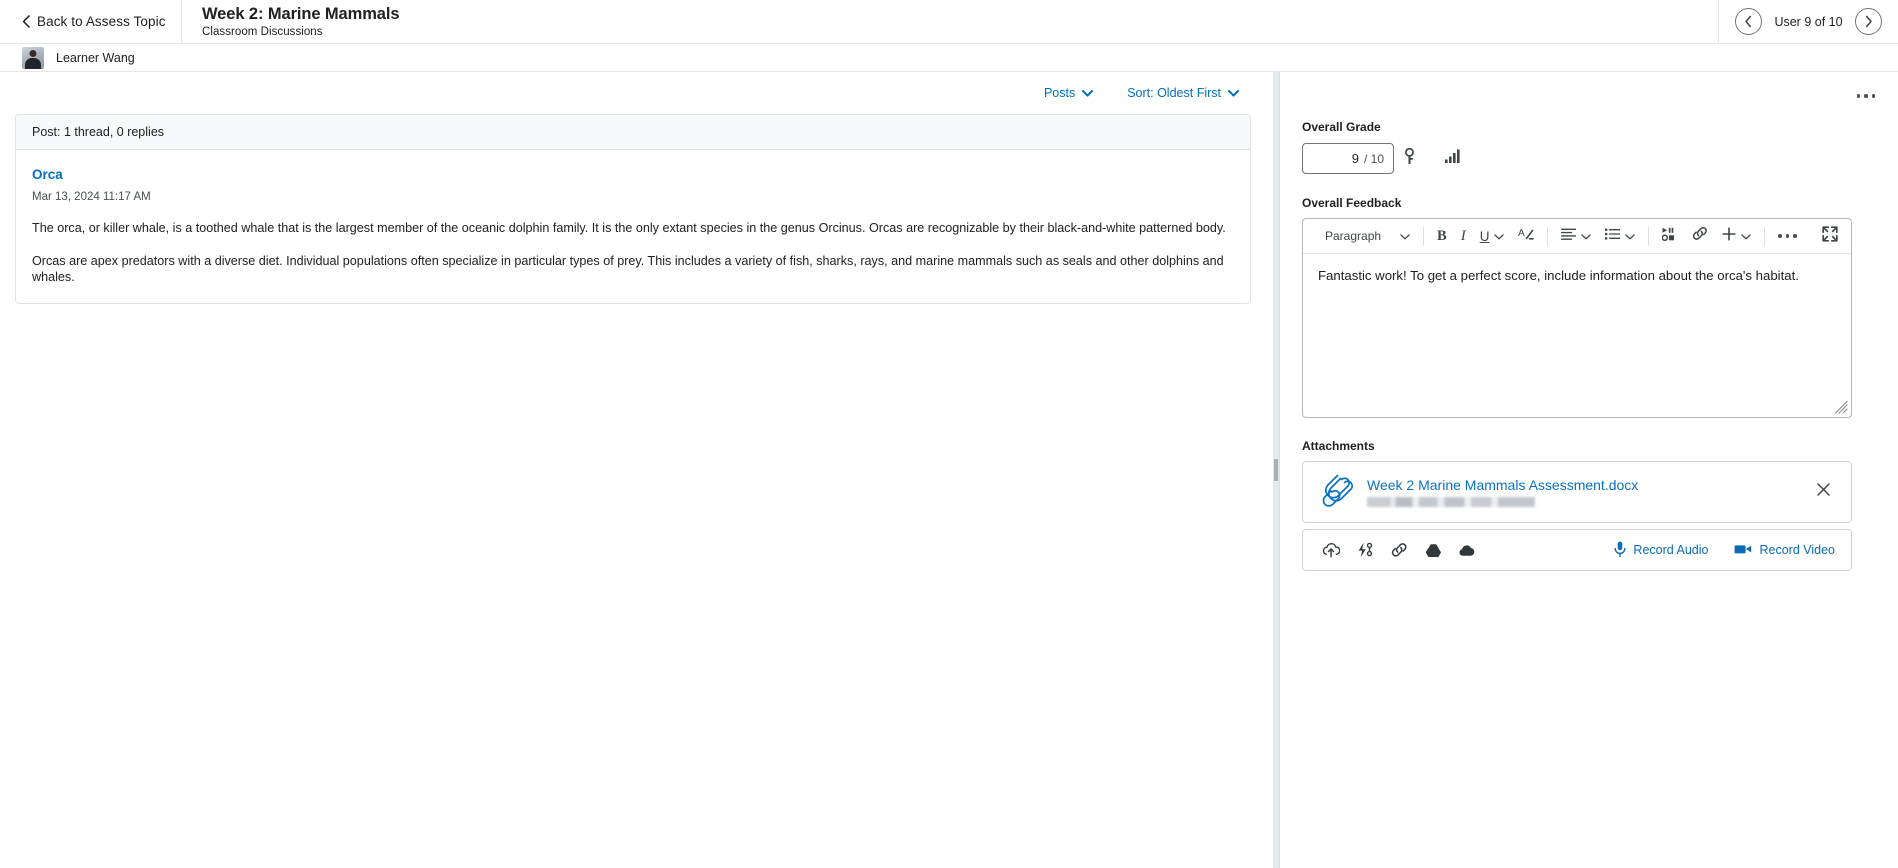 The image size is (1898, 868). Describe the element at coordinates (1451, 502) in the screenshot. I see `attachment-meta-redacted` at that location.